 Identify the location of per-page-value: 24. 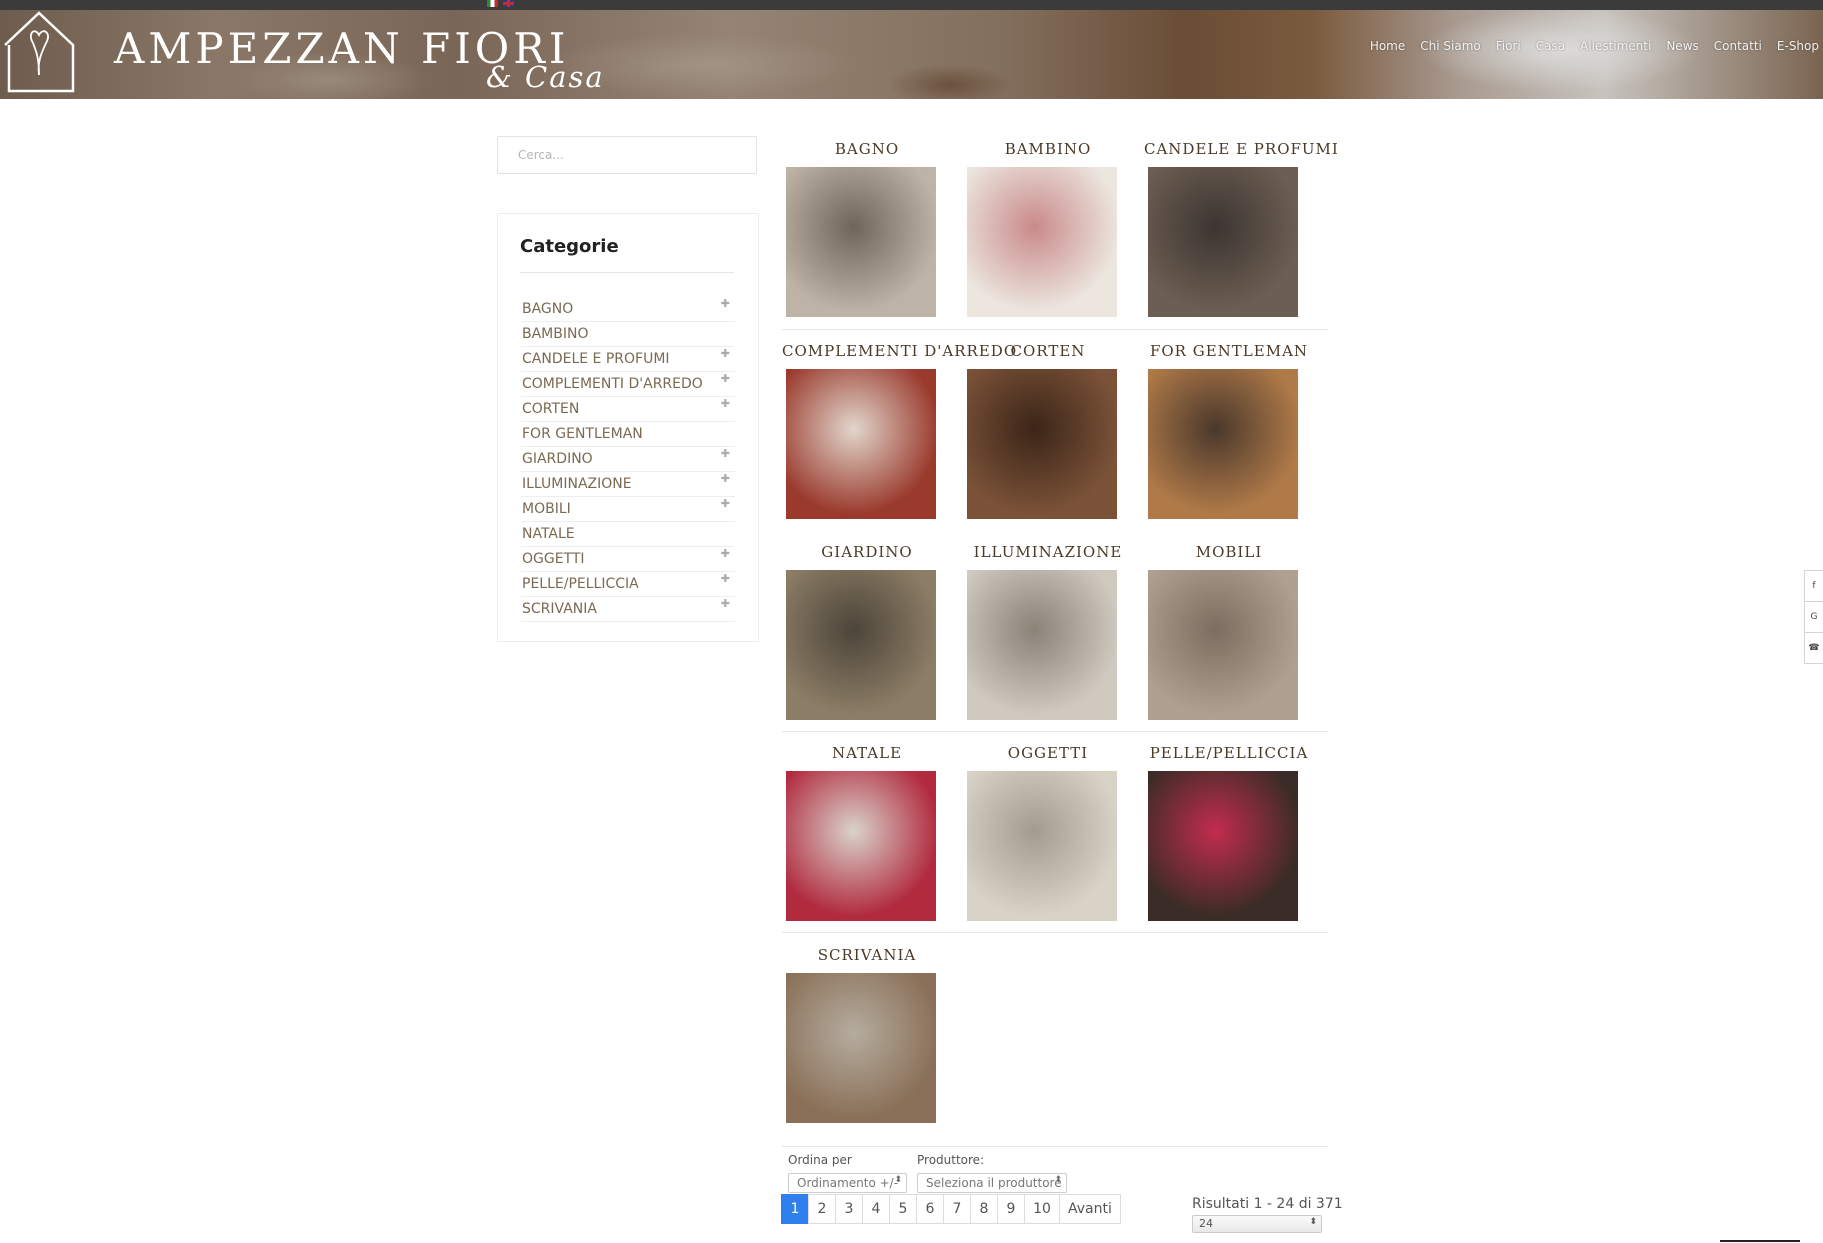
(1206, 1223).